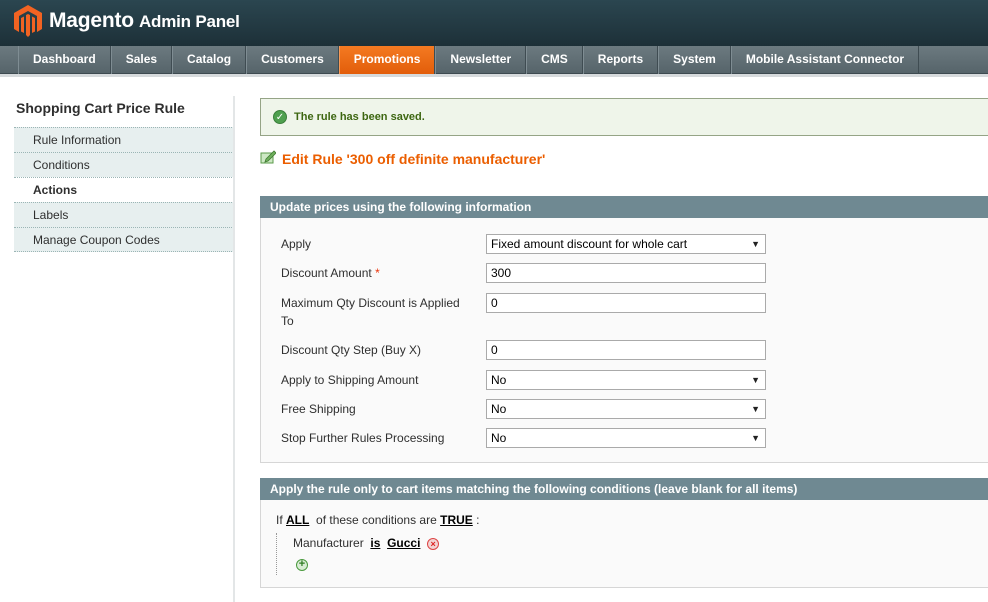 Image resolution: width=988 pixels, height=602 pixels. Describe the element at coordinates (189, 21) in the screenshot. I see `brand-subtitle: Admin Panel` at that location.